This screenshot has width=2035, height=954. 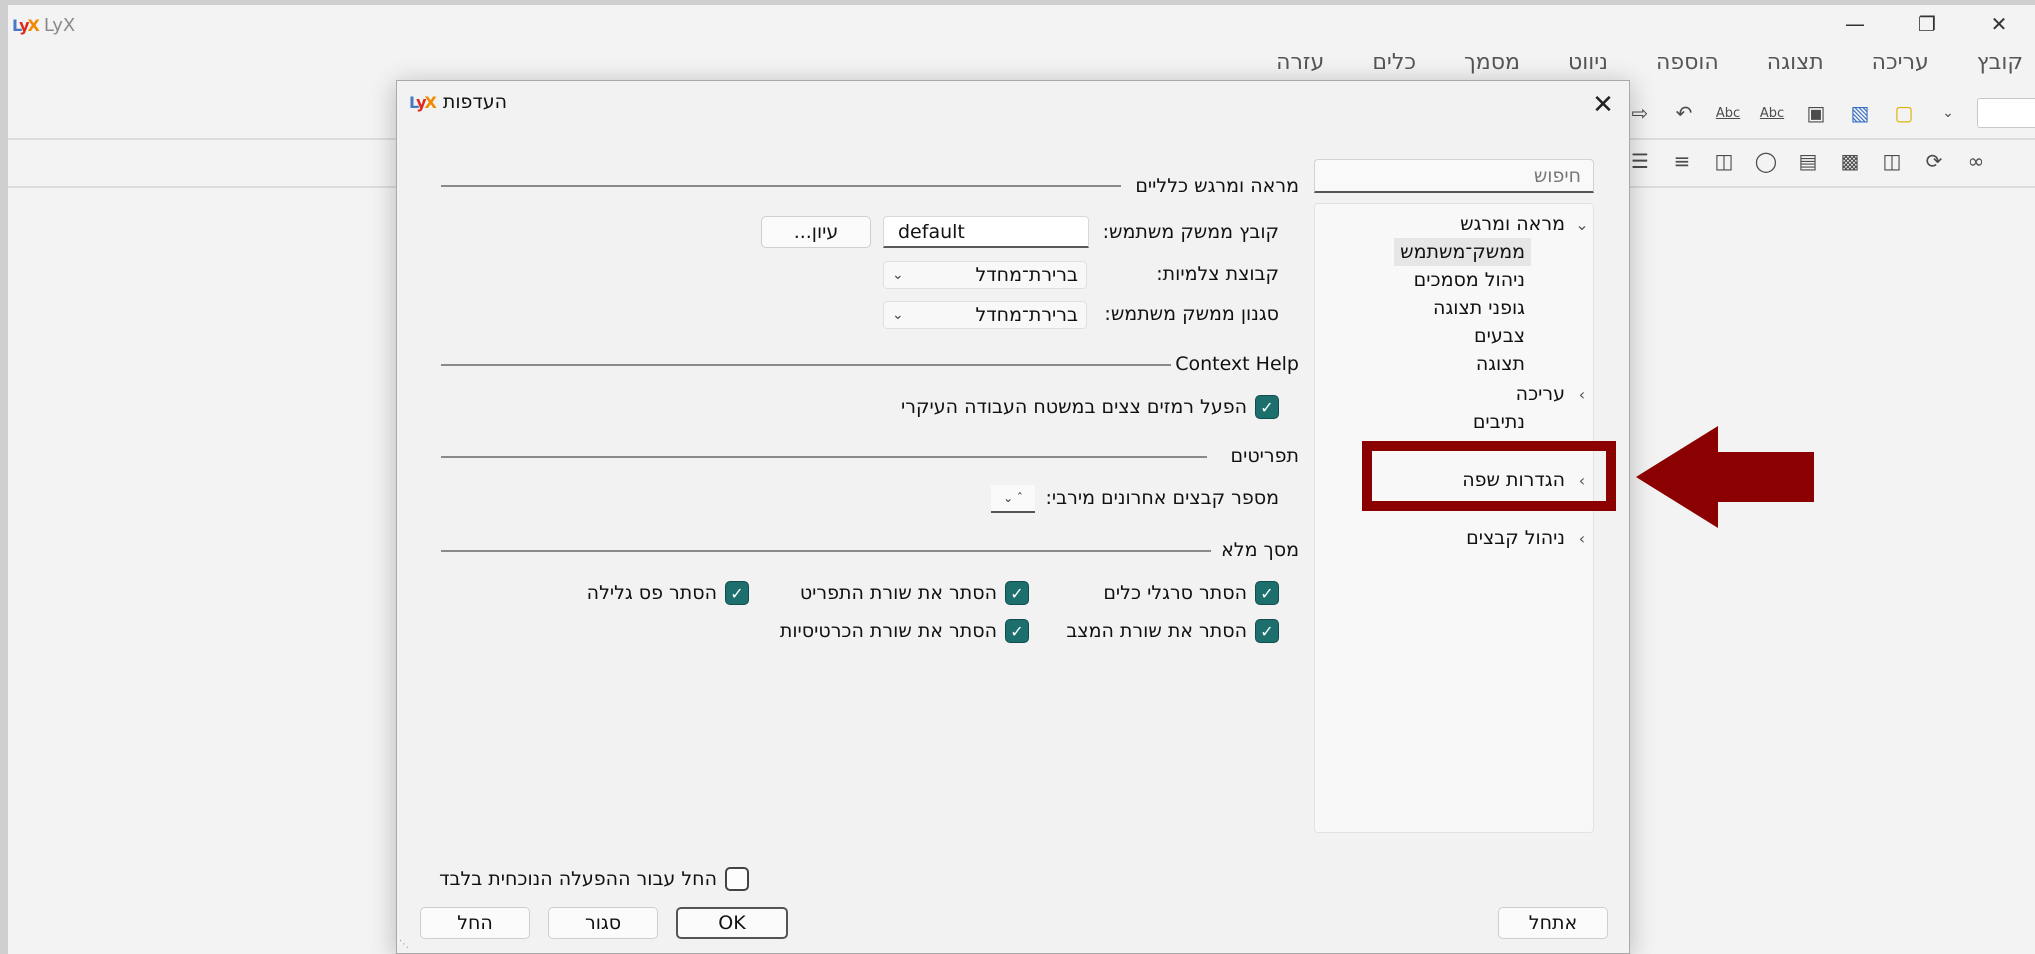 What do you see at coordinates (1394, 67) in the screenshot?
I see `menu-tools: כלים` at bounding box center [1394, 67].